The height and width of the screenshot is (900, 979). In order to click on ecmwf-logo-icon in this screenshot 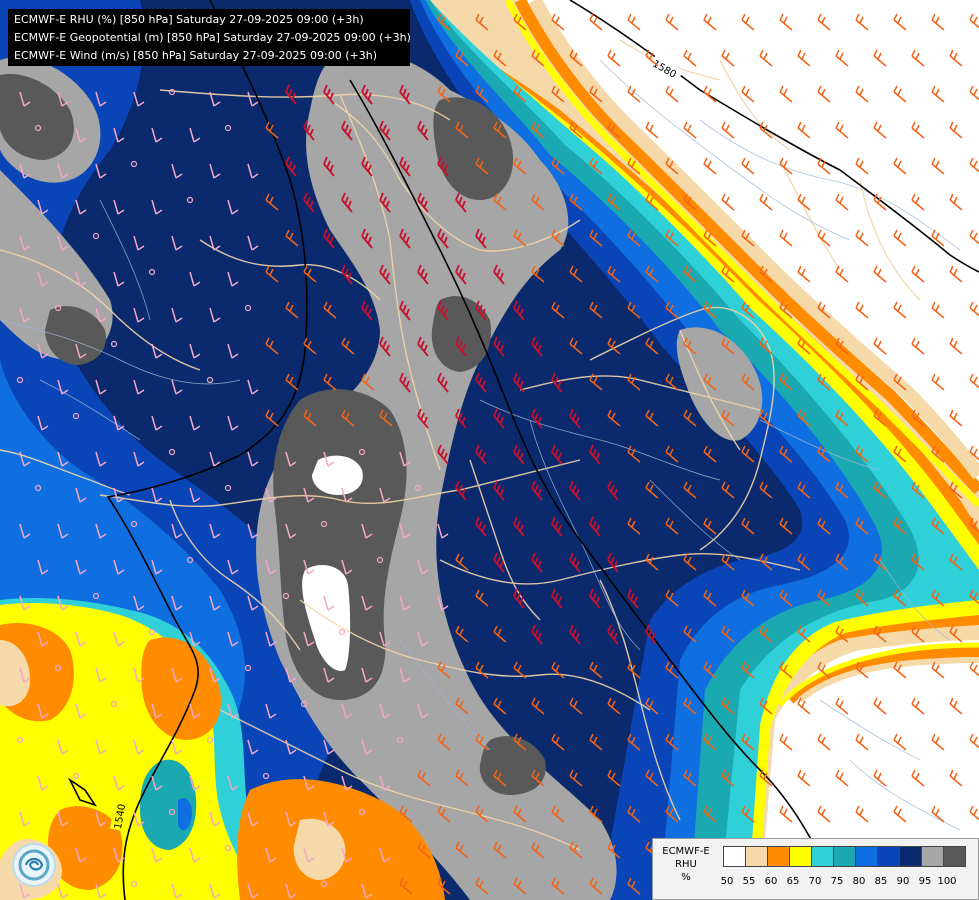, I will do `click(34, 865)`.